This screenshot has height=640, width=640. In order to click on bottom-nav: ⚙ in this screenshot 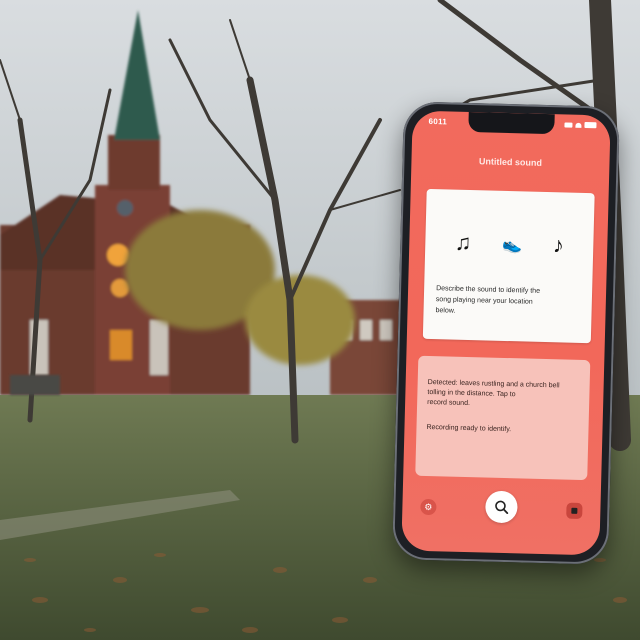, I will do `click(501, 508)`.